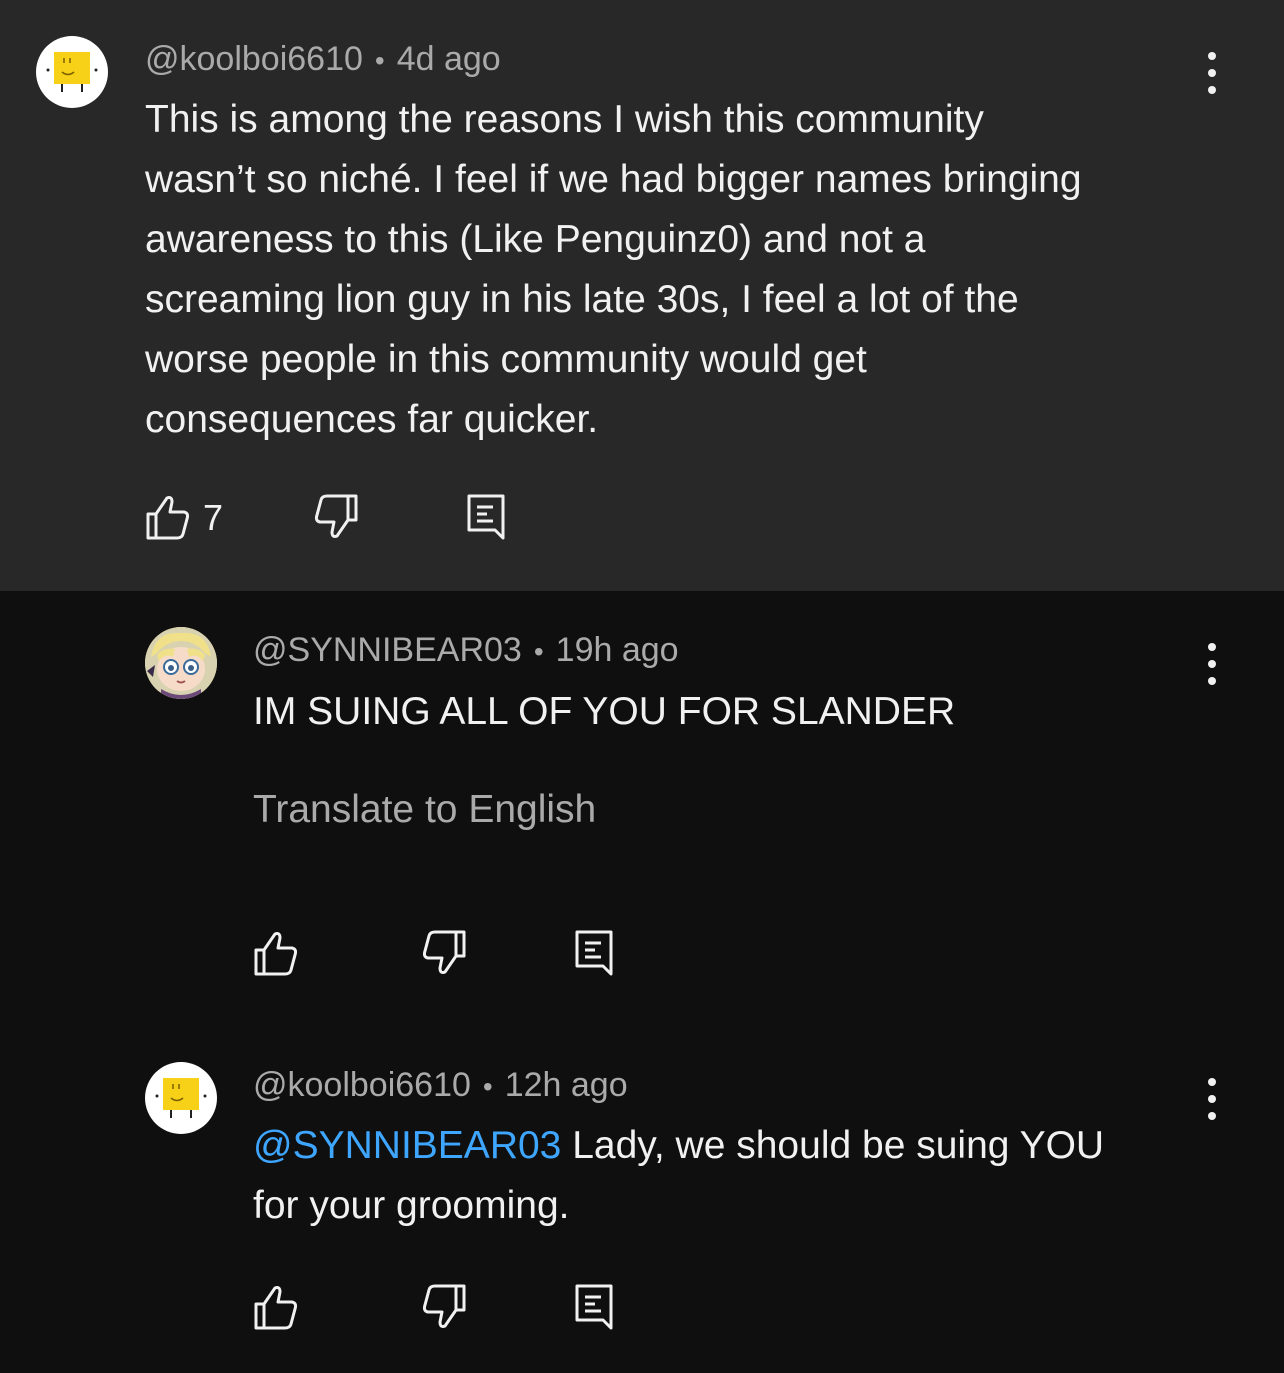 This screenshot has height=1373, width=1284. I want to click on comment-meta: @SYNNIBEAR03 • 19h ago, so click(466, 651).